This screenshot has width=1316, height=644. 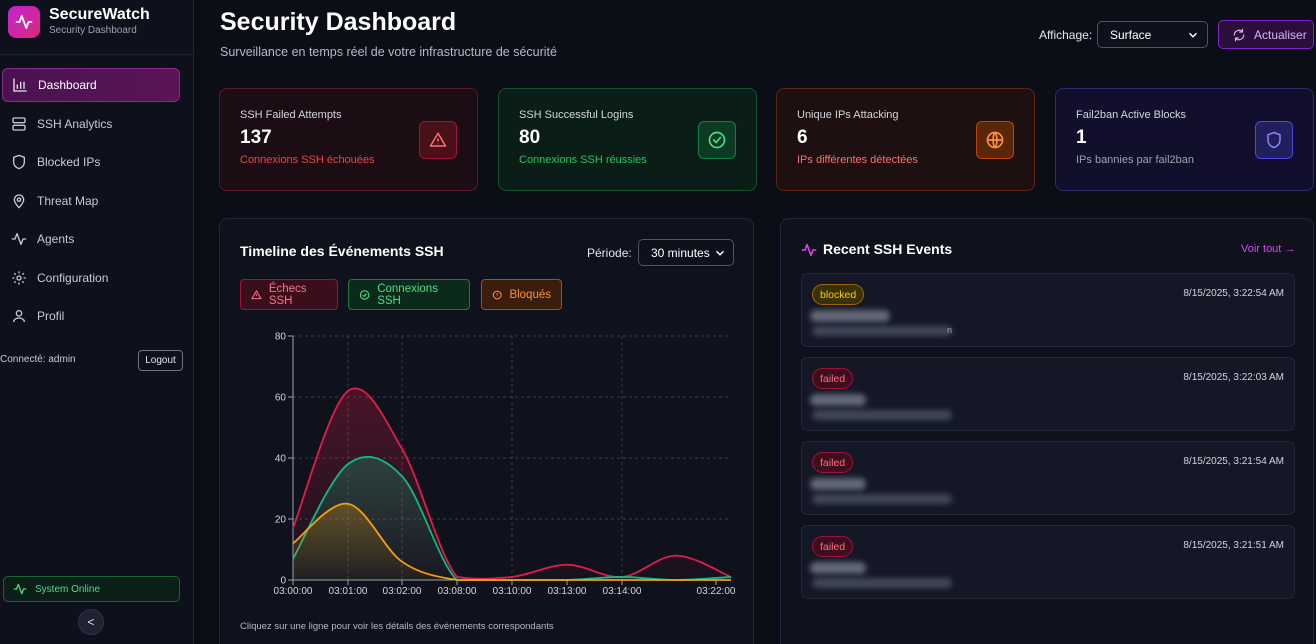 What do you see at coordinates (1233, 293) in the screenshot?
I see `event-time: 8/15/2025, 3:22:54 AM` at bounding box center [1233, 293].